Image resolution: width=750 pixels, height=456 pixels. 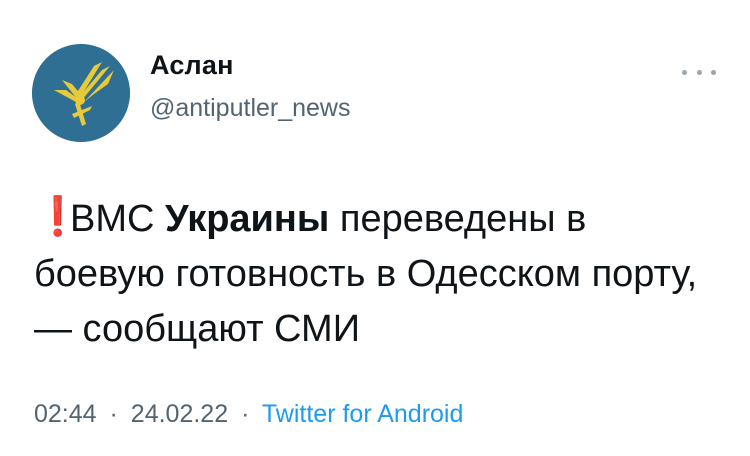 I want to click on tweet-meta: 02:44 · 24.02.22 · Twitter for Android, so click(x=248, y=414).